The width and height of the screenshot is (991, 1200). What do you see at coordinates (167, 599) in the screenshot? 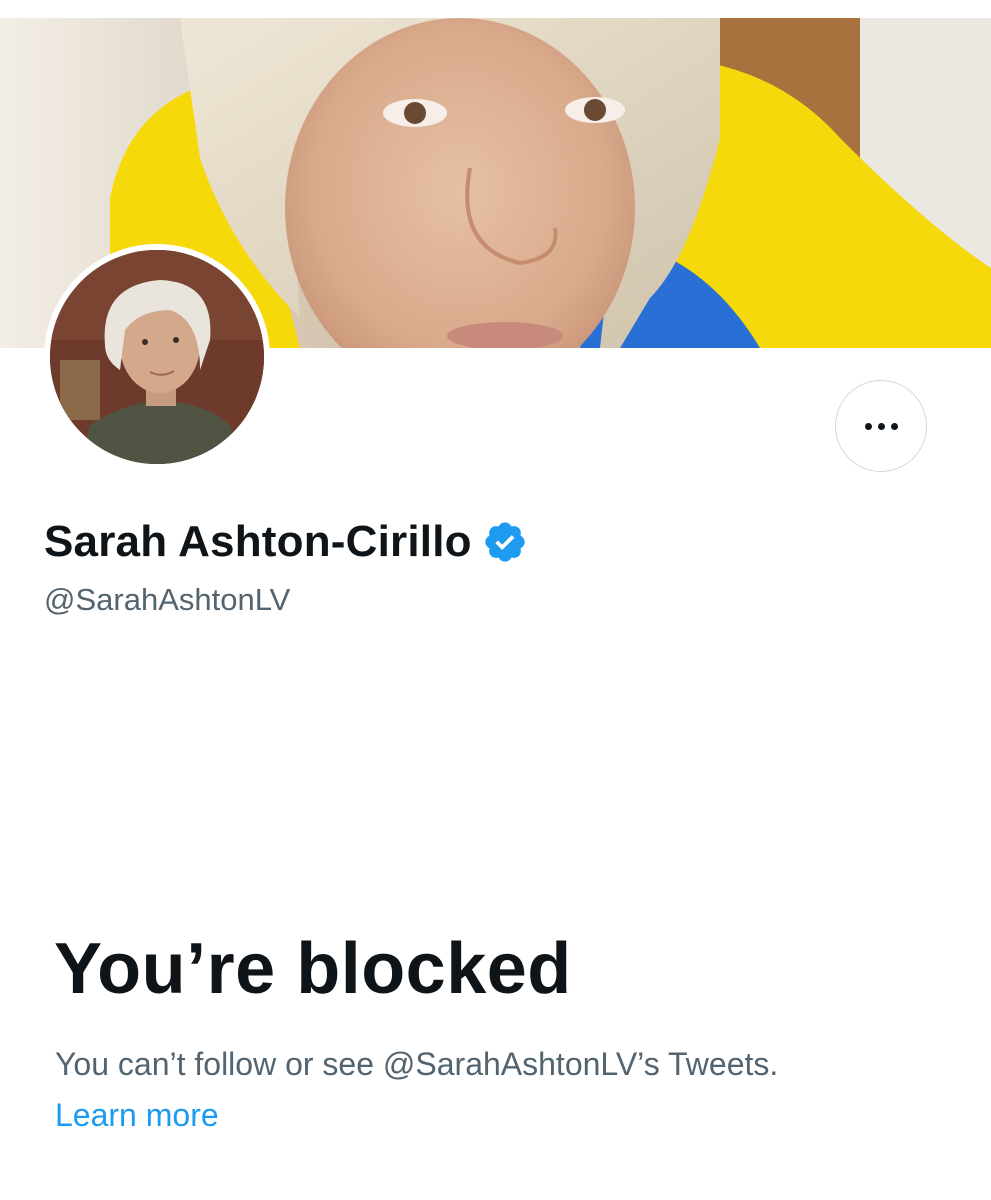
I see `profile-handle: @SarahAshtonLV` at bounding box center [167, 599].